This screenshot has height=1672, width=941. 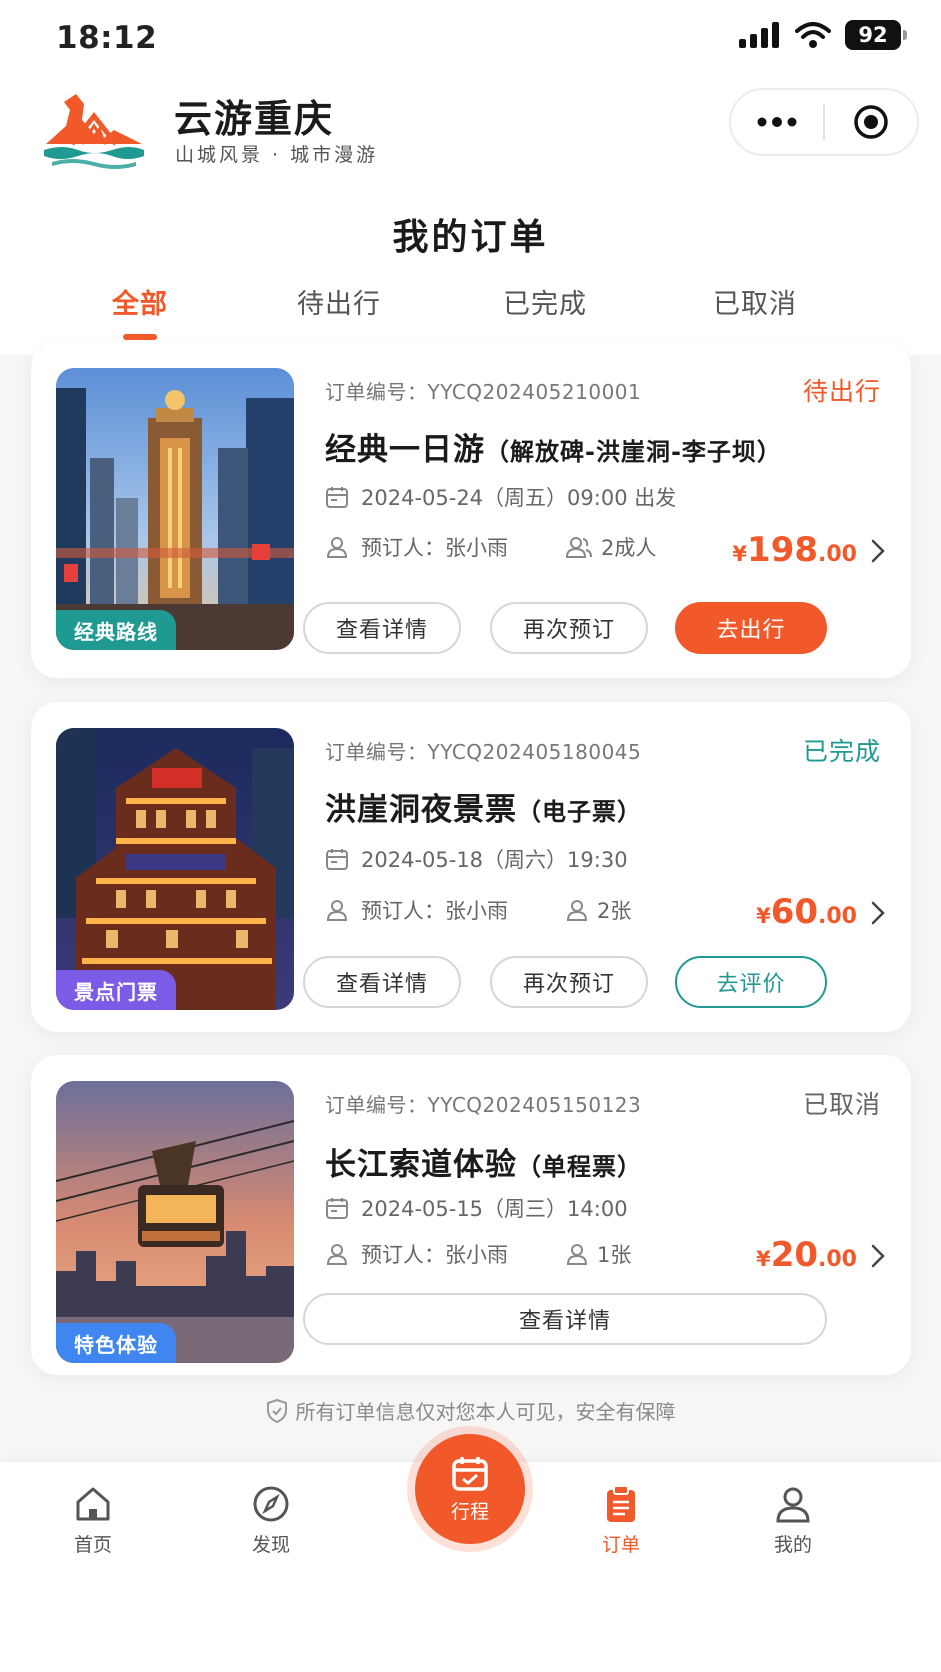 What do you see at coordinates (620, 1545) in the screenshot?
I see `nav-orders-label: 订单` at bounding box center [620, 1545].